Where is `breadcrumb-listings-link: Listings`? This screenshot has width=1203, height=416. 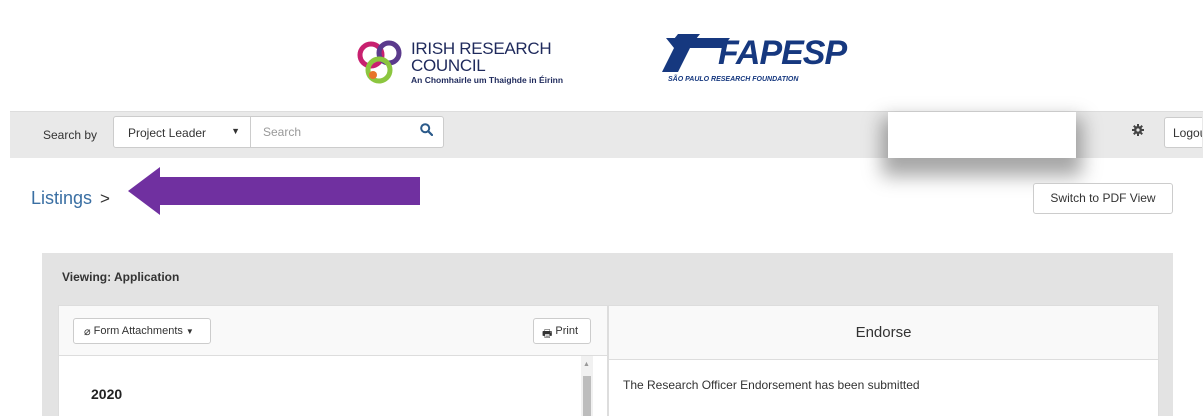 breadcrumb-listings-link: Listings is located at coordinates (61, 198).